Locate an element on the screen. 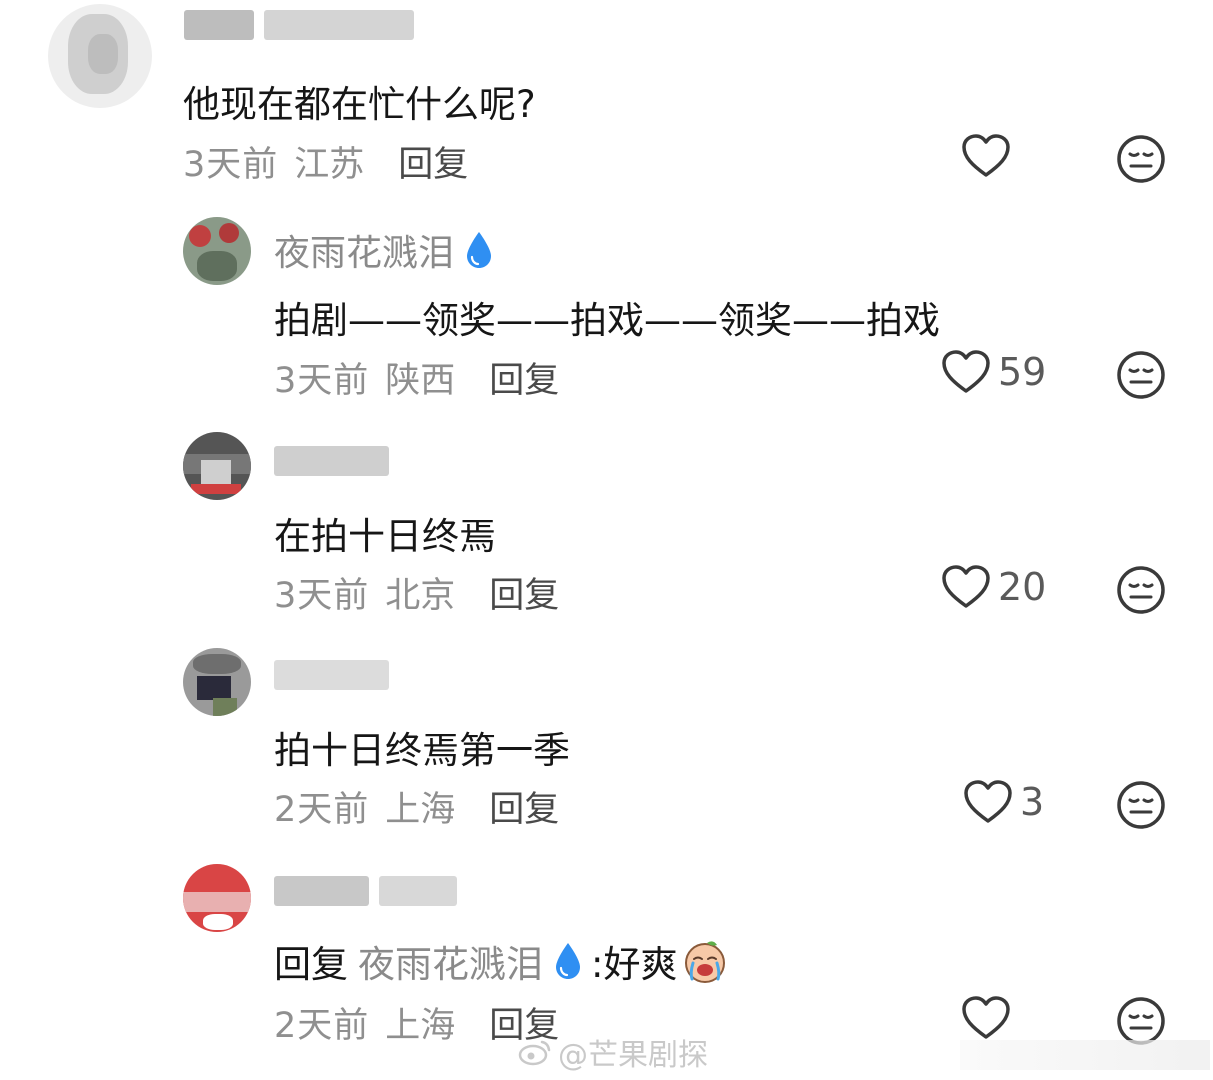 The width and height of the screenshot is (1213, 1080). crying-laughing-emoji-icon is located at coordinates (705, 962).